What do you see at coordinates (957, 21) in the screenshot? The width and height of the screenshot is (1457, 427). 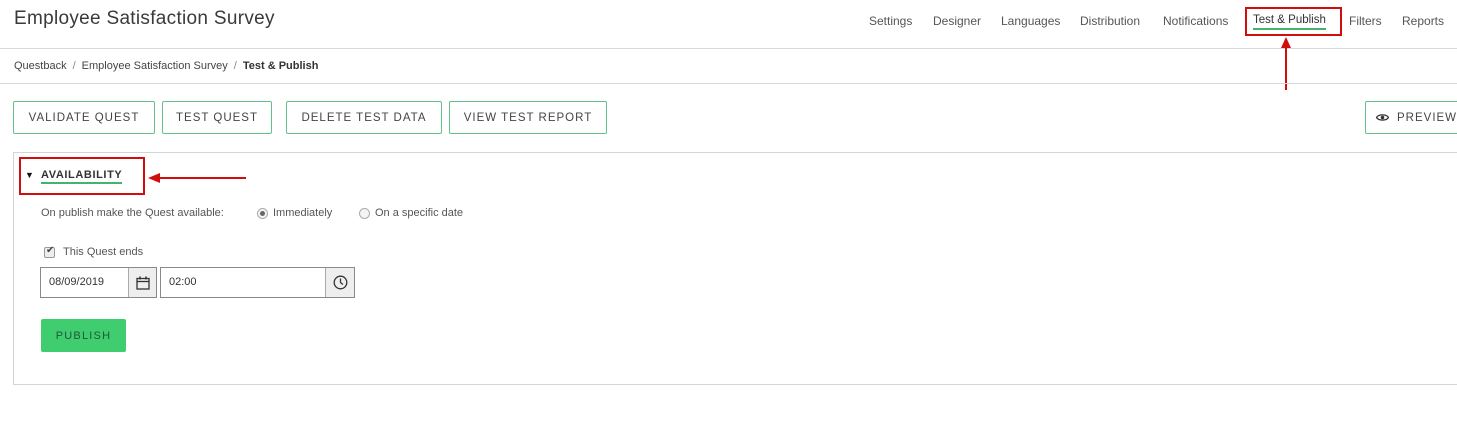 I see `nav-designer: Designer` at bounding box center [957, 21].